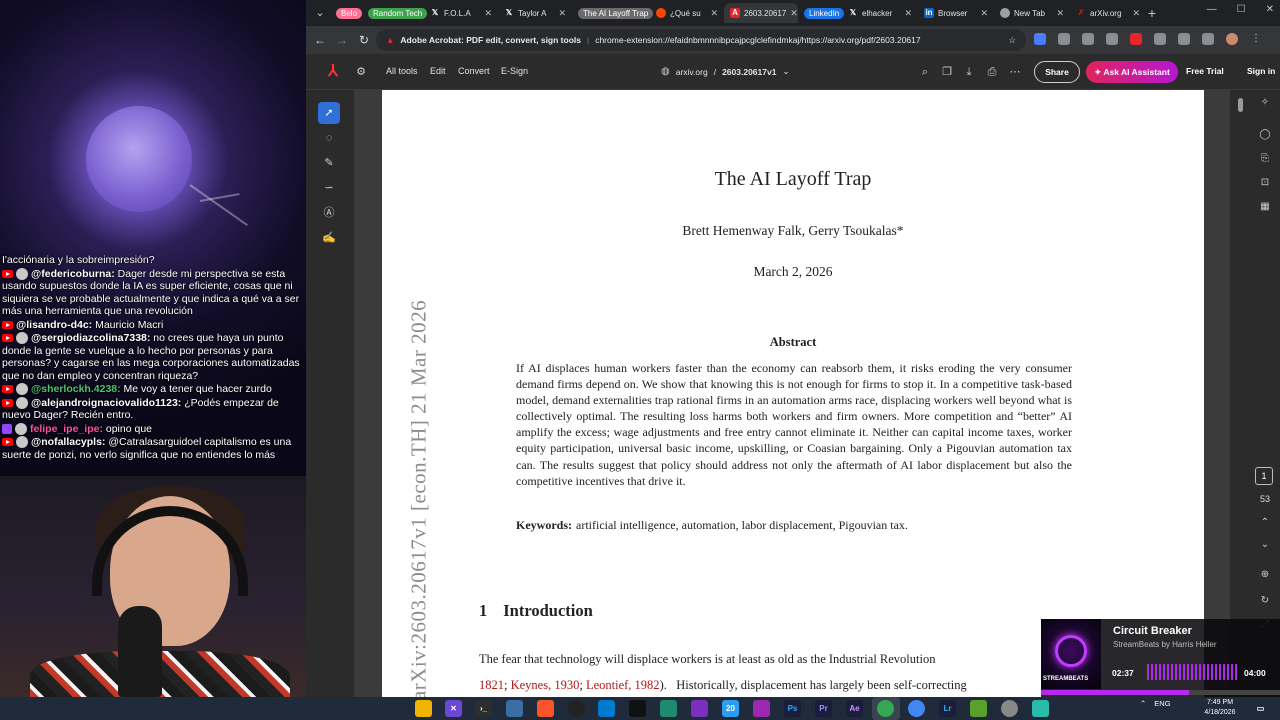 Image resolution: width=1280 pixels, height=720 pixels. What do you see at coordinates (761, 13) in the screenshot?
I see `tab-pdf-active: A 2603.20617 ✕` at bounding box center [761, 13].